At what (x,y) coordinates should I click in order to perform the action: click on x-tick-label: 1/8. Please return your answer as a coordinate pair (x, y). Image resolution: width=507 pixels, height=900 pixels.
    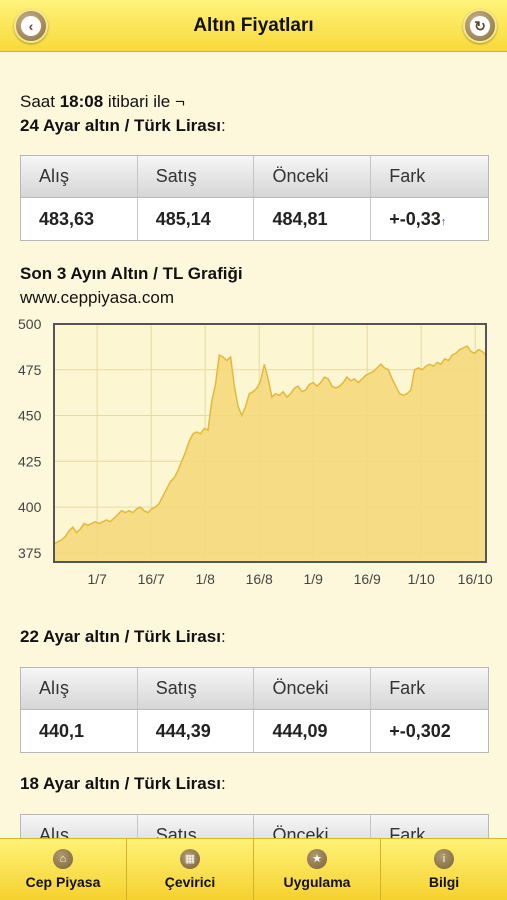
    Looking at the image, I should click on (205, 579).